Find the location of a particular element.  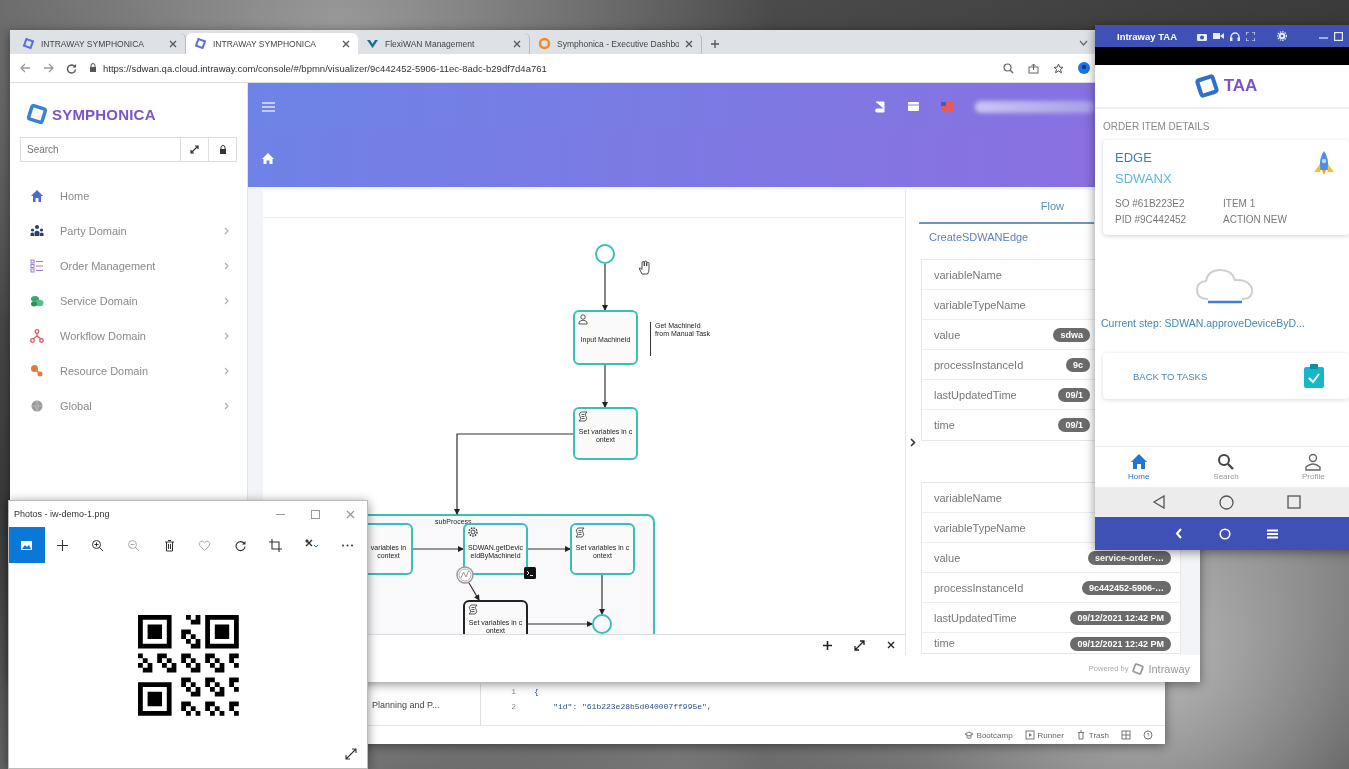

sidebar-item: Global is located at coordinates (128, 405).